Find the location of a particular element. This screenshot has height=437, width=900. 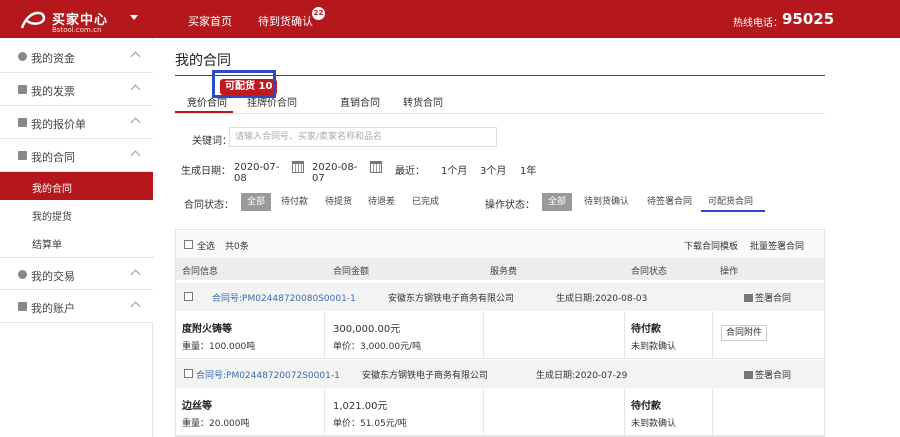

sidebar-subitem-settlement: 结算单 is located at coordinates (76, 242).